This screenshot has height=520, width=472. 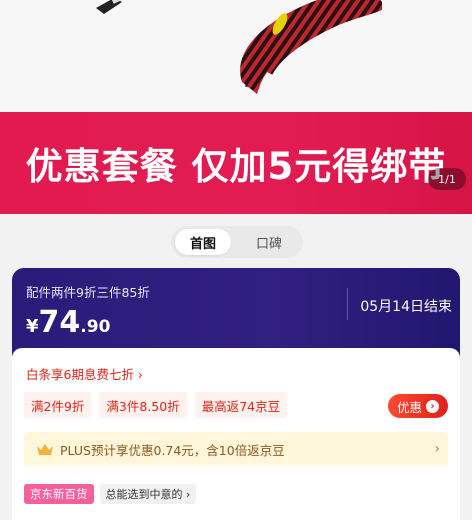 I want to click on jd-new-department-store-badge: 京东新百货, so click(x=59, y=494).